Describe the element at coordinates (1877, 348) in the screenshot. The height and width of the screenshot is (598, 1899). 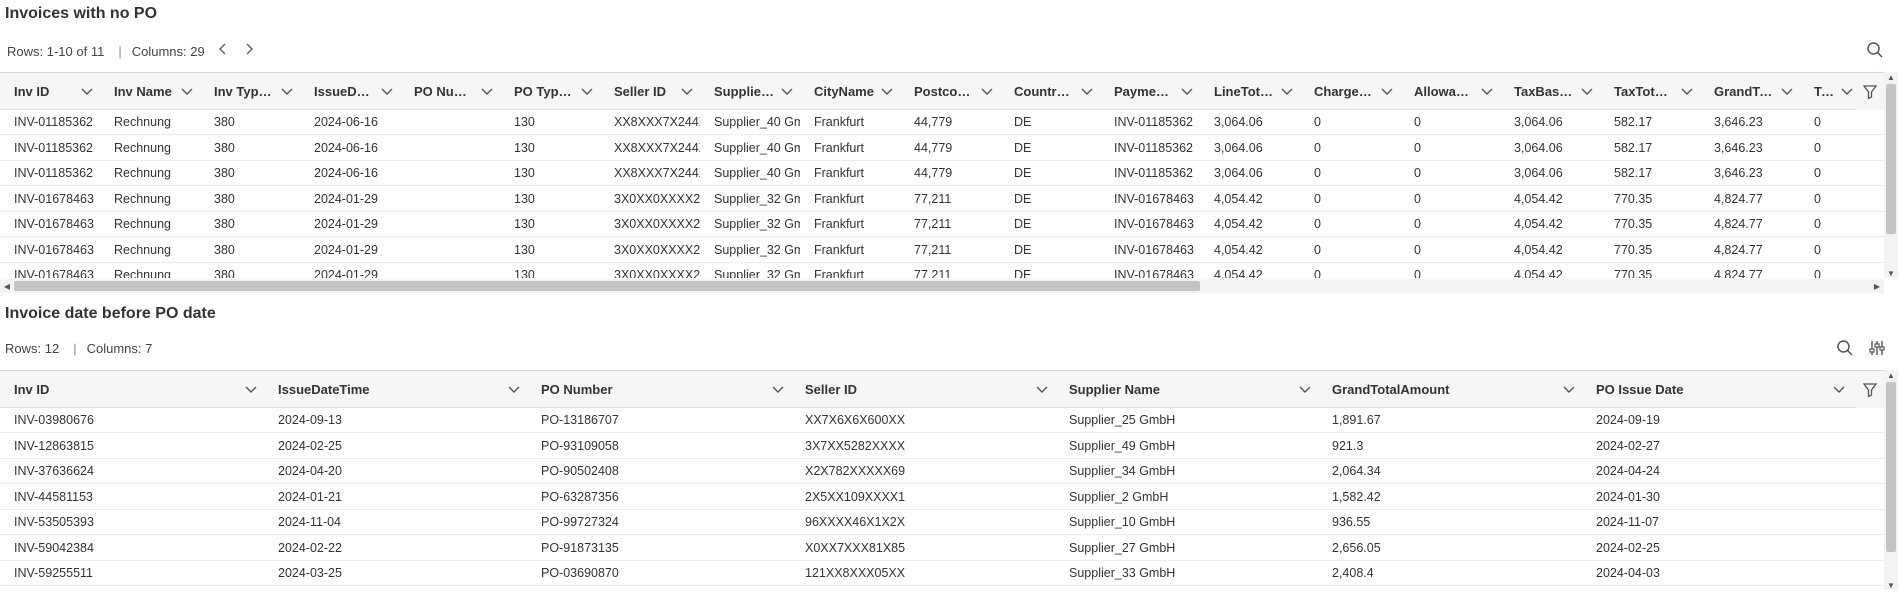
I see `column-settings-button` at that location.